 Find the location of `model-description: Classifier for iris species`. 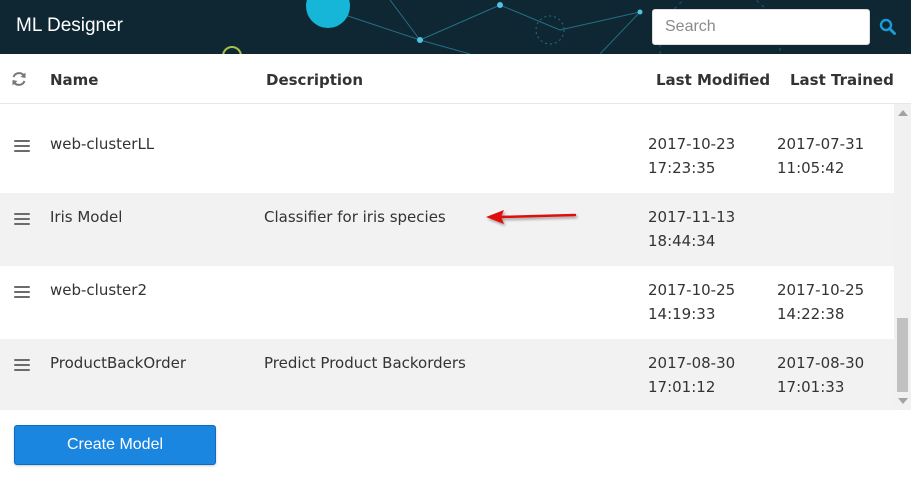

model-description: Classifier for iris species is located at coordinates (355, 217).